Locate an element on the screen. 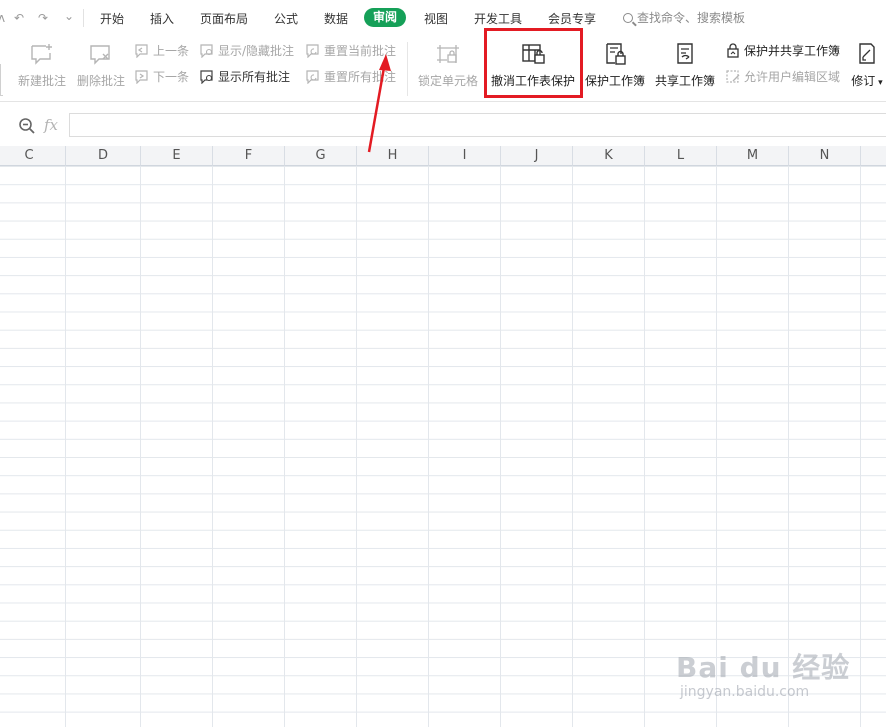 This screenshot has width=886, height=727. lock-cell-button: 锁定单元格 is located at coordinates (448, 65).